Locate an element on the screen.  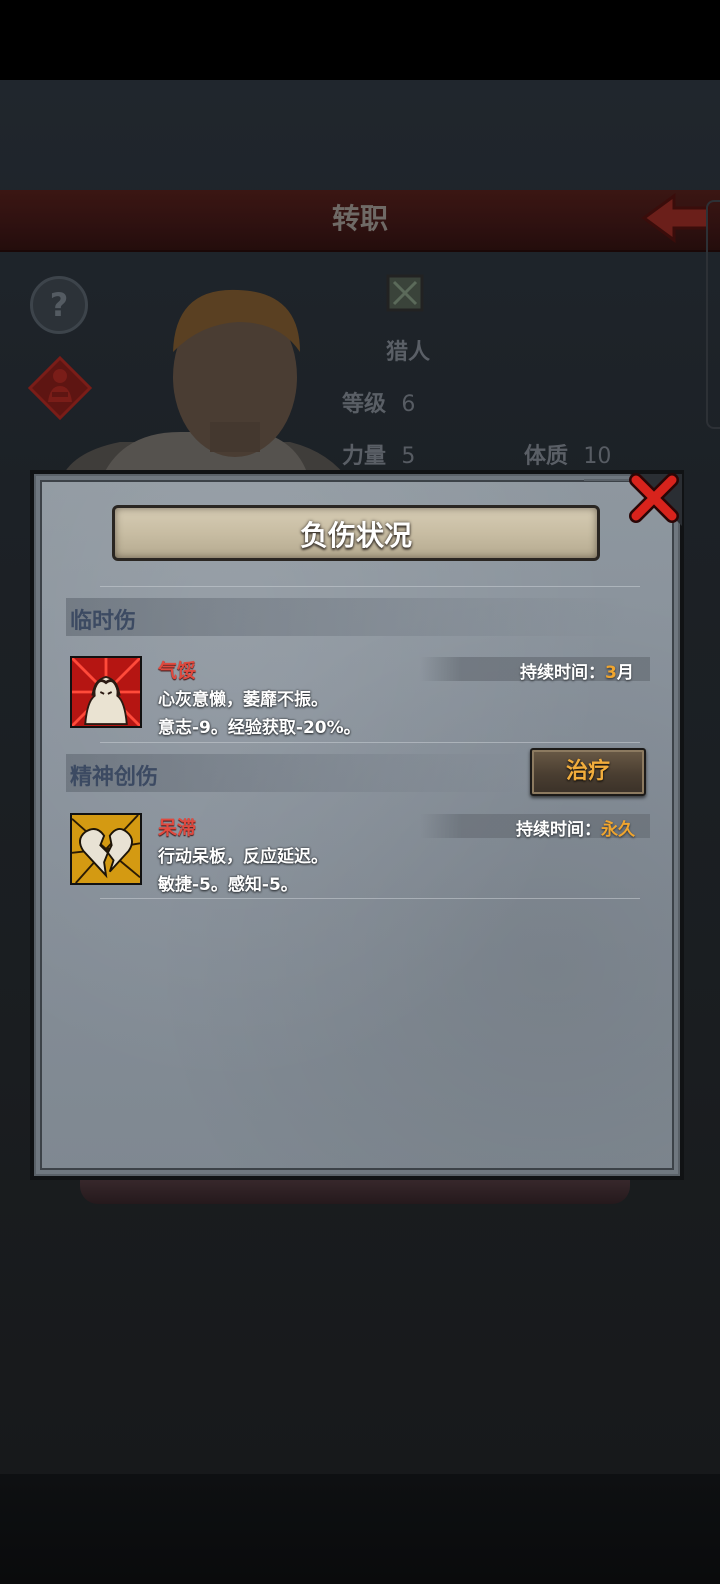
modal-title: 负伤状况 is located at coordinates (355, 535).